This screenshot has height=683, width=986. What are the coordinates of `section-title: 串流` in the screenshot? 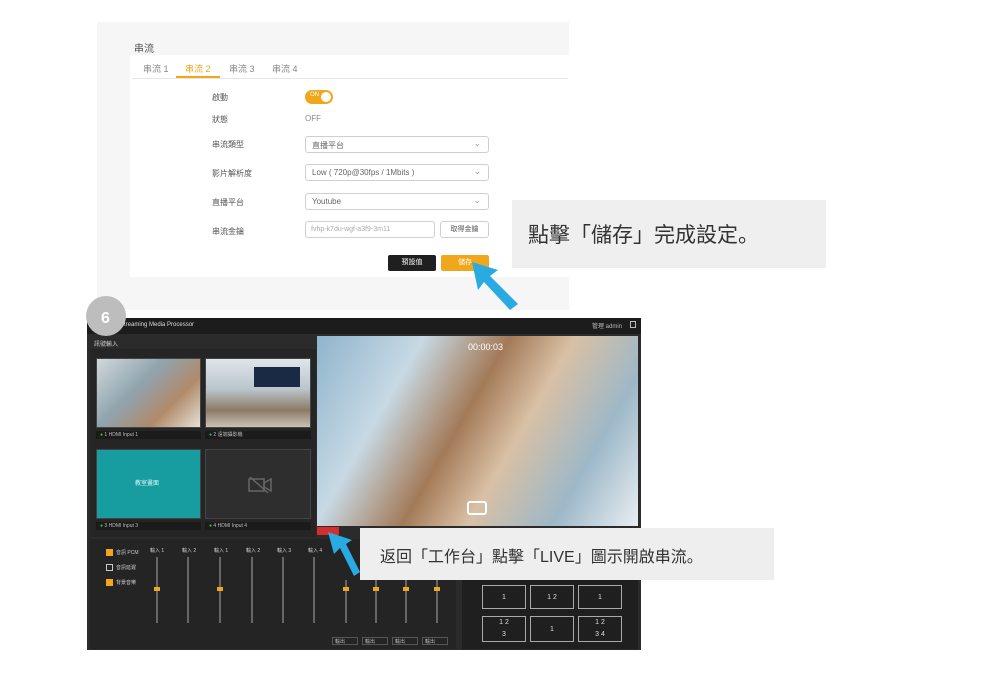 It's located at (144, 49).